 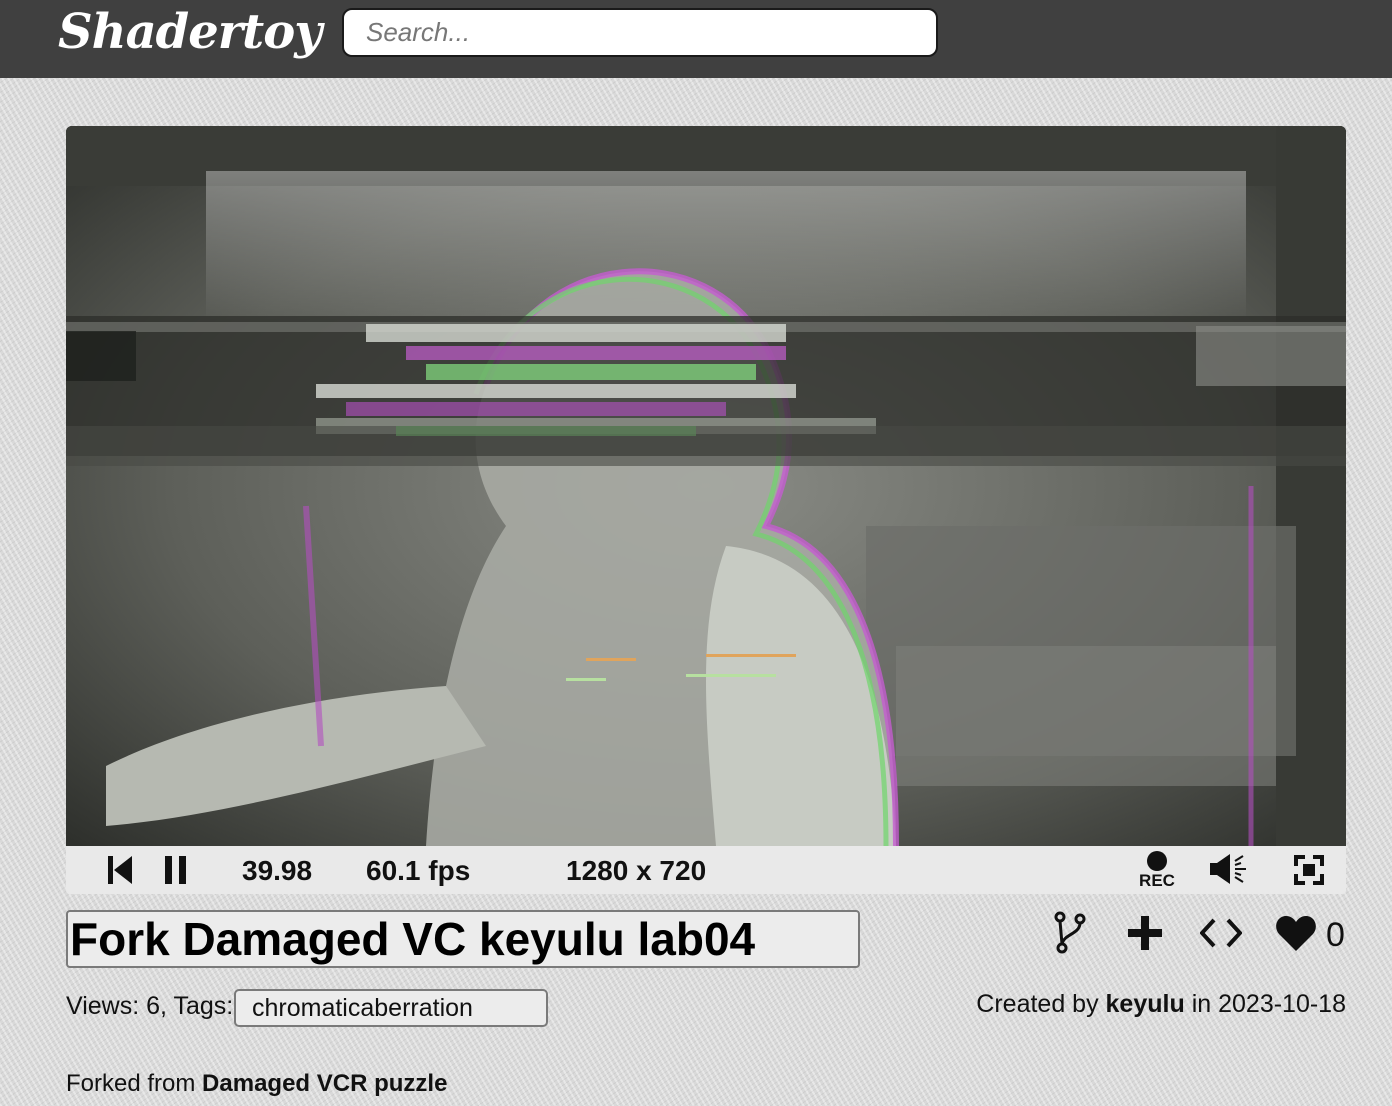 What do you see at coordinates (131, 1083) in the screenshot?
I see `forked-prefix: Forked from` at bounding box center [131, 1083].